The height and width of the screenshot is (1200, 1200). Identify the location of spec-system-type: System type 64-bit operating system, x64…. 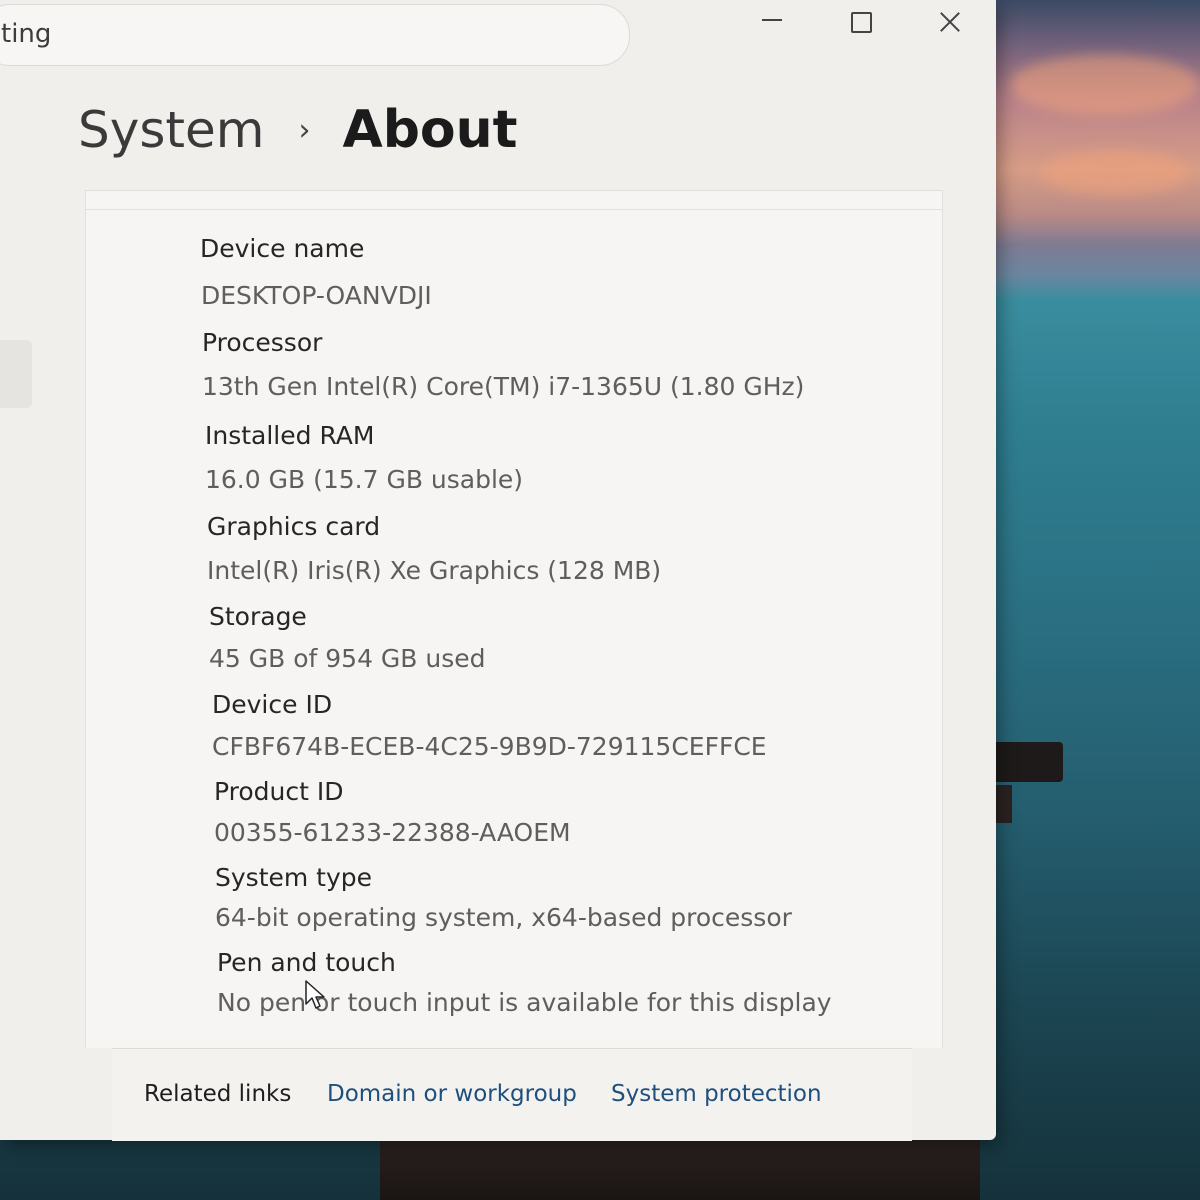
(503, 897).